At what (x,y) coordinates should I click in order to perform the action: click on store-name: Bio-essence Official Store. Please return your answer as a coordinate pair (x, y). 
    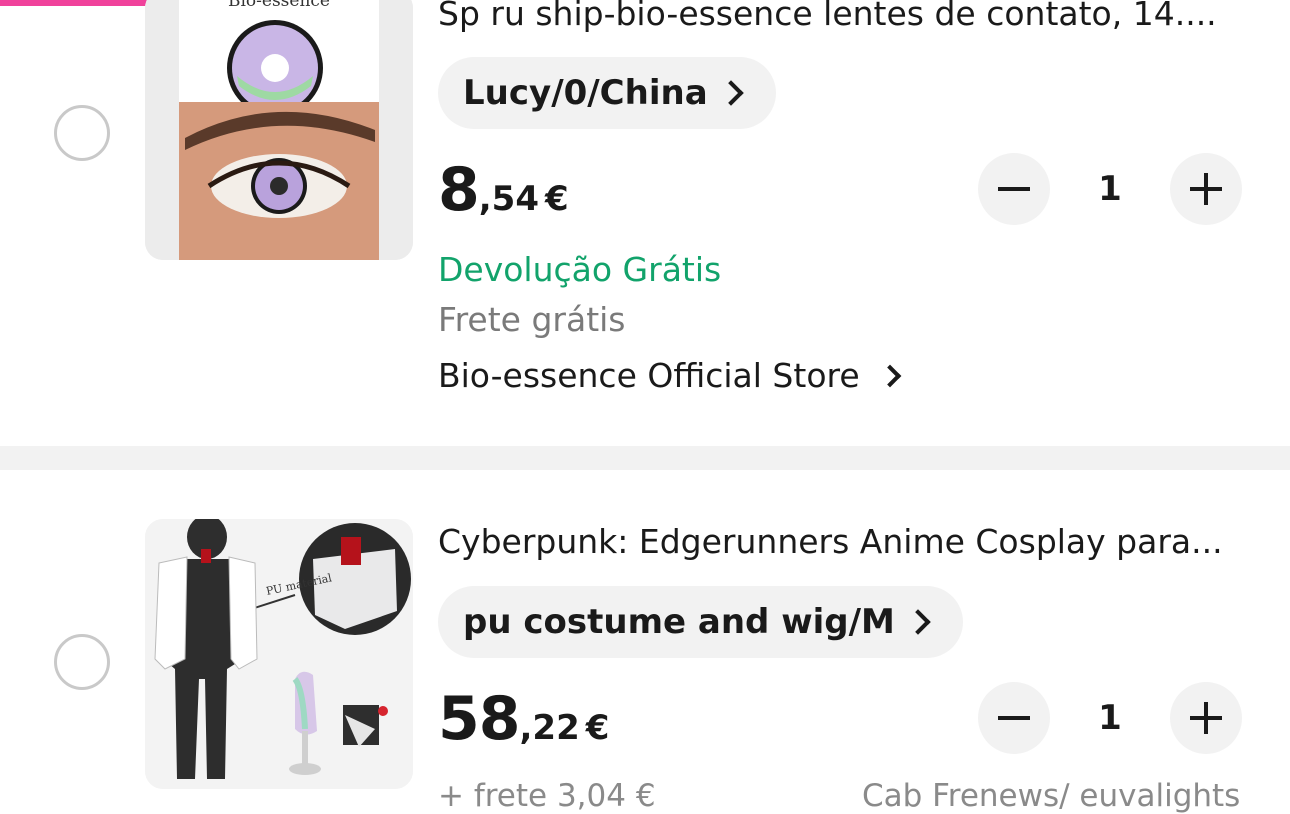
    Looking at the image, I should click on (649, 375).